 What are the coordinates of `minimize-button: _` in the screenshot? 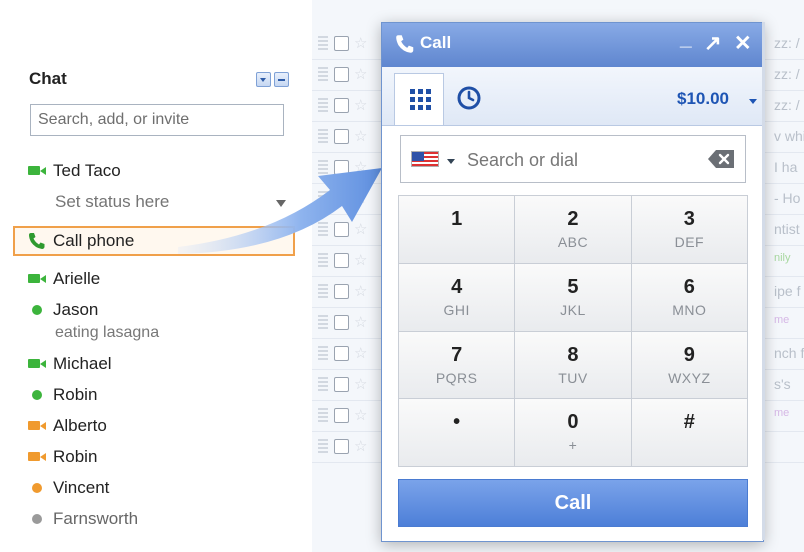 It's located at (686, 39).